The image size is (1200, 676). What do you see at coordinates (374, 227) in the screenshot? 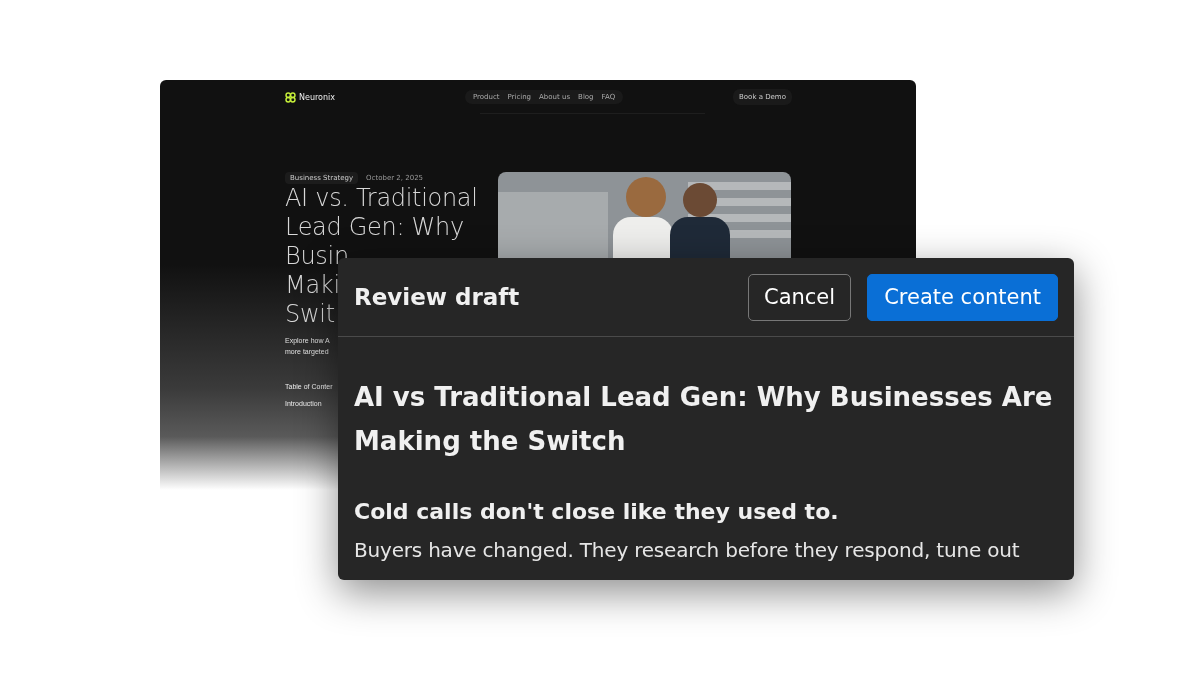
I see `article-title: Lead Gen: Why` at bounding box center [374, 227].